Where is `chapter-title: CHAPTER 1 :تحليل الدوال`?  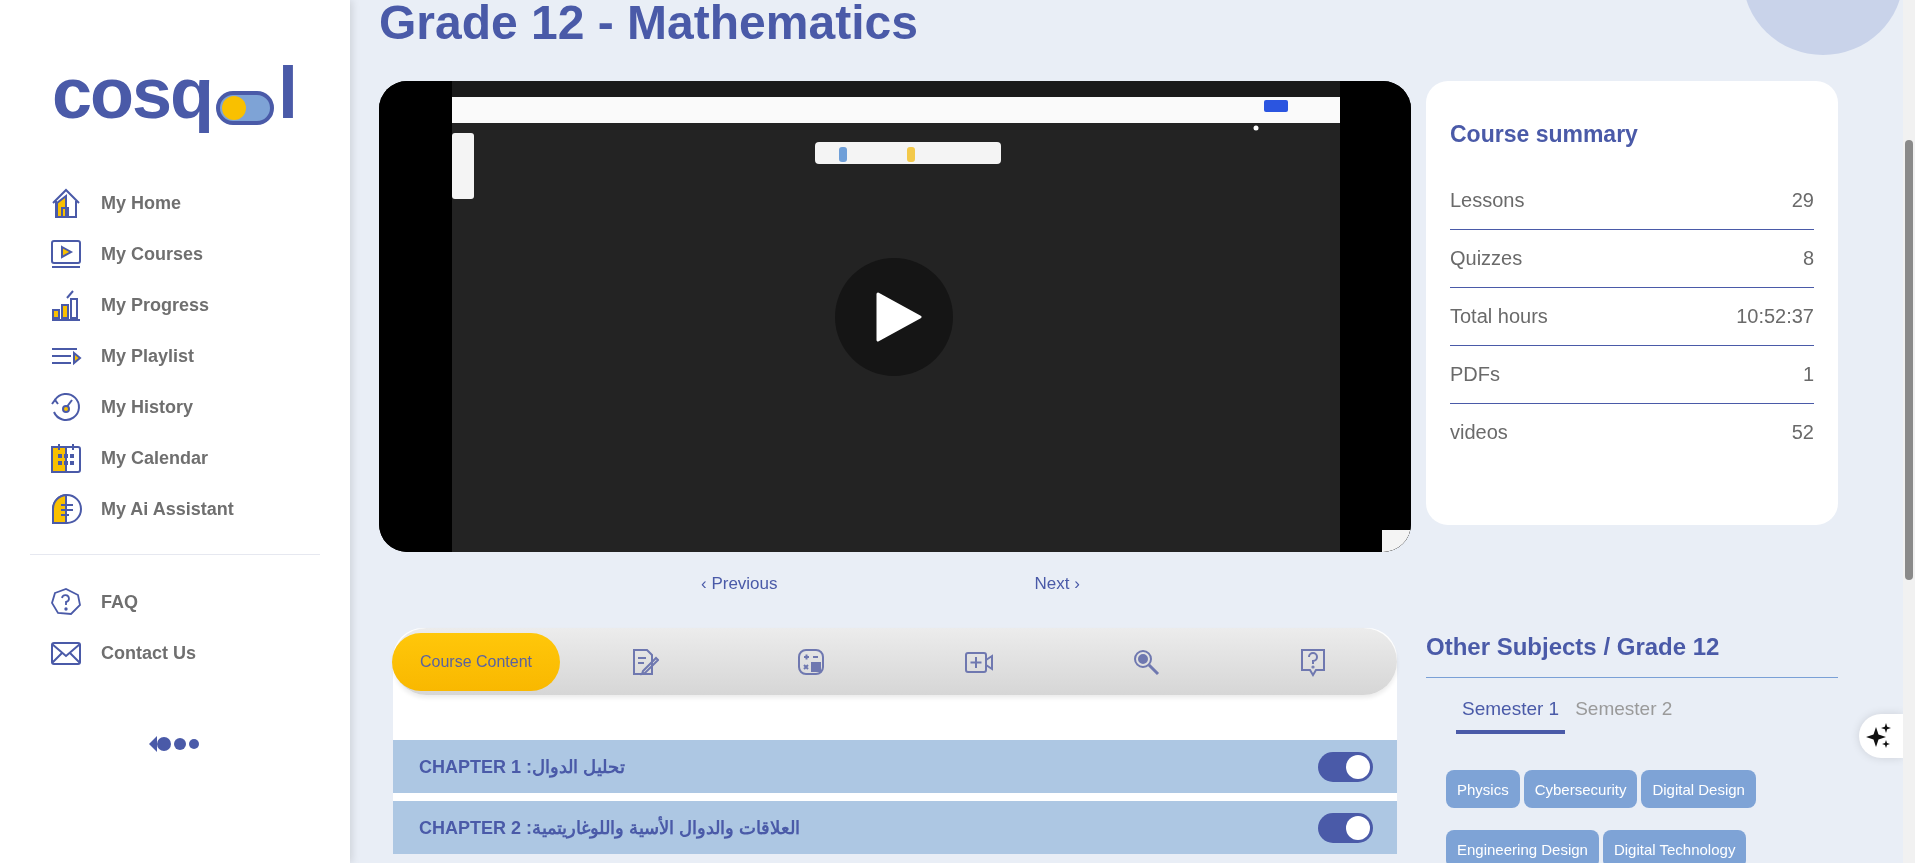
chapter-title: CHAPTER 1 :تحليل الدوال is located at coordinates (522, 766).